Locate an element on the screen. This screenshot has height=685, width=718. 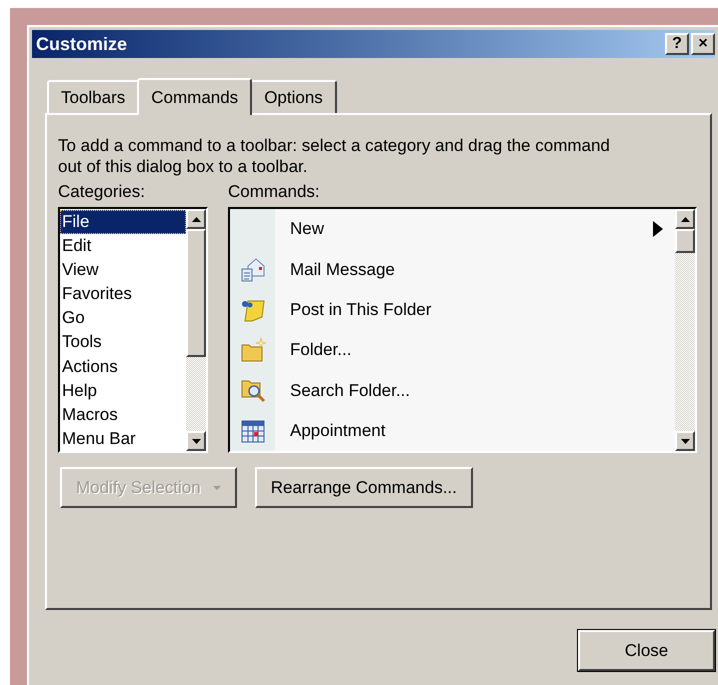
command-item: New is located at coordinates (471, 229).